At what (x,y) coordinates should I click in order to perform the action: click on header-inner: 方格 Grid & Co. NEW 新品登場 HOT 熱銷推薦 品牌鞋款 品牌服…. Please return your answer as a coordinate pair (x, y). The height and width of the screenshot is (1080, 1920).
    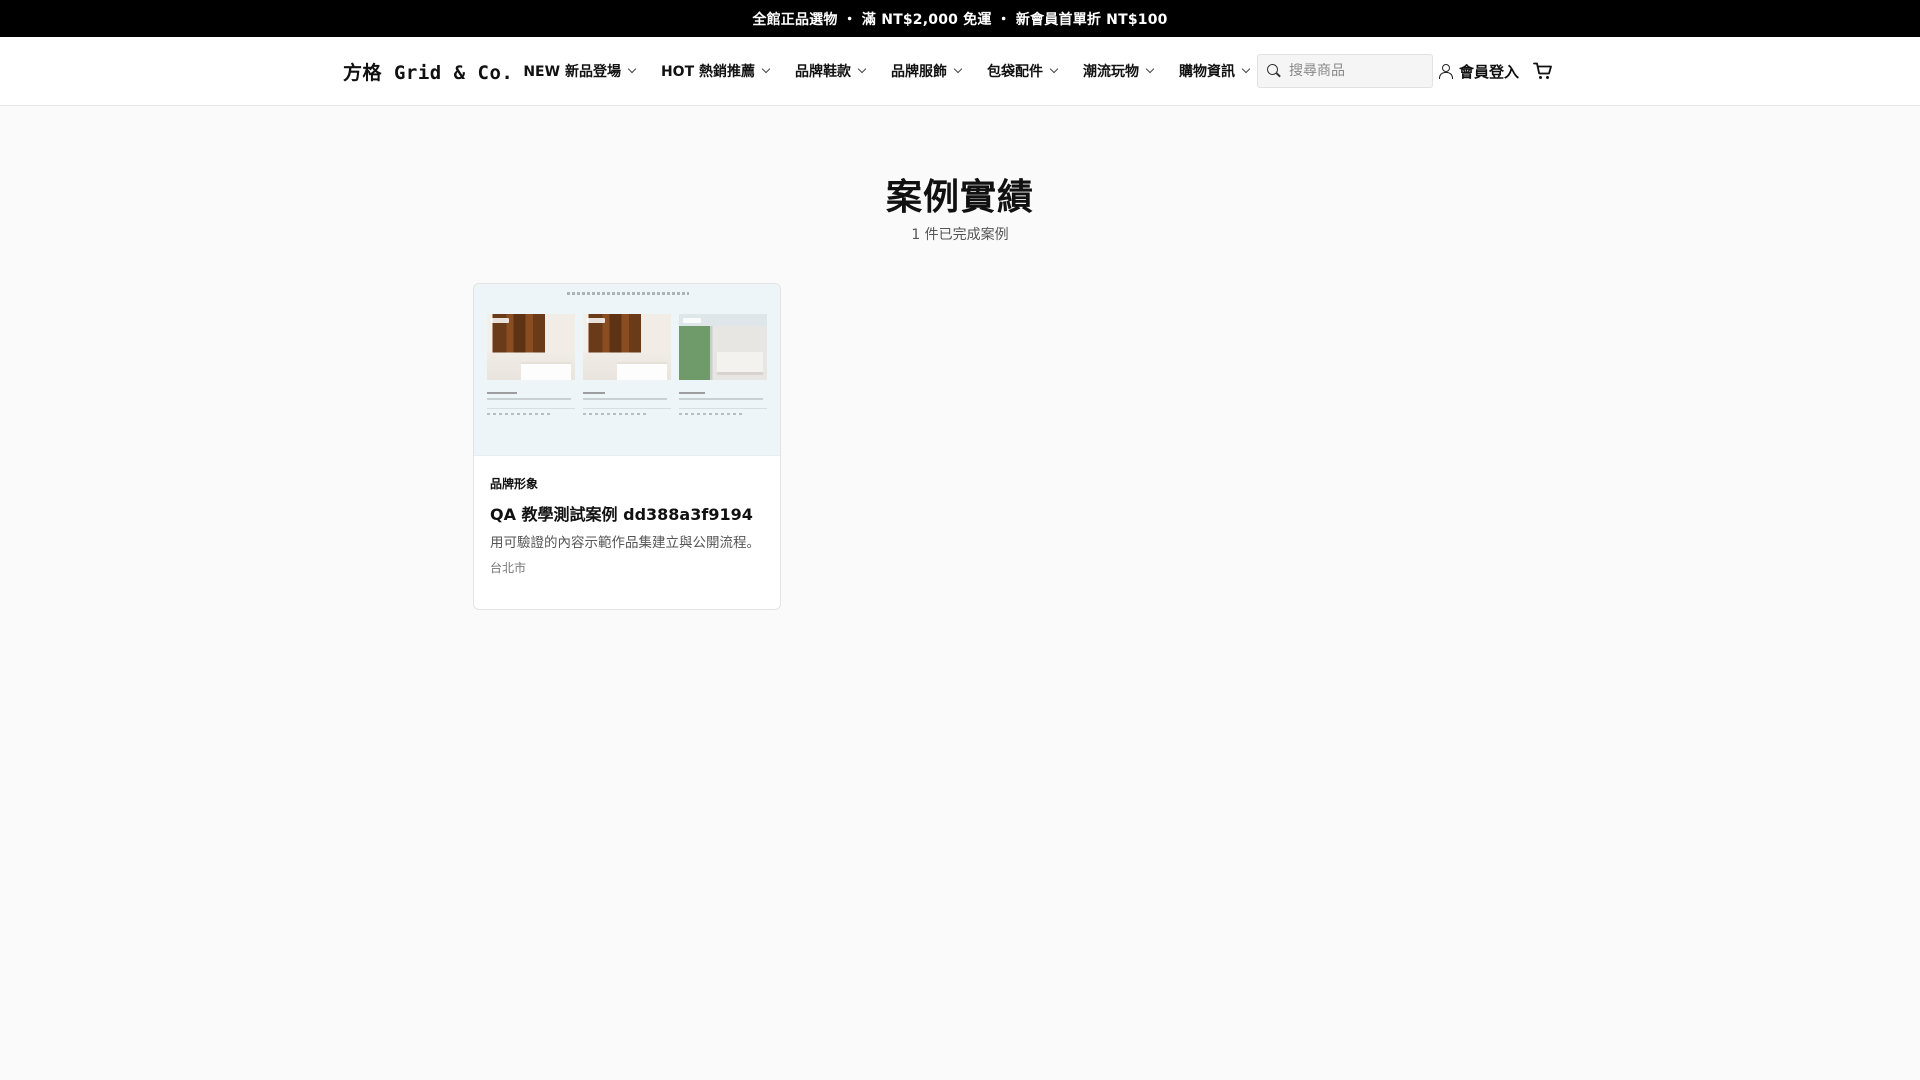
    Looking at the image, I should click on (958, 71).